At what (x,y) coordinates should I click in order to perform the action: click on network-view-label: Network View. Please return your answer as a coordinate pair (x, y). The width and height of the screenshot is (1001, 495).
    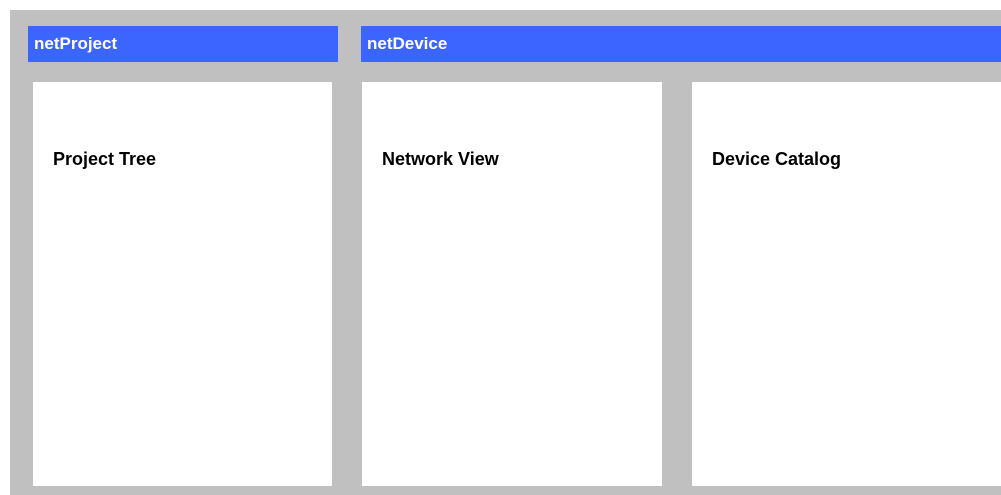
    Looking at the image, I should click on (440, 159).